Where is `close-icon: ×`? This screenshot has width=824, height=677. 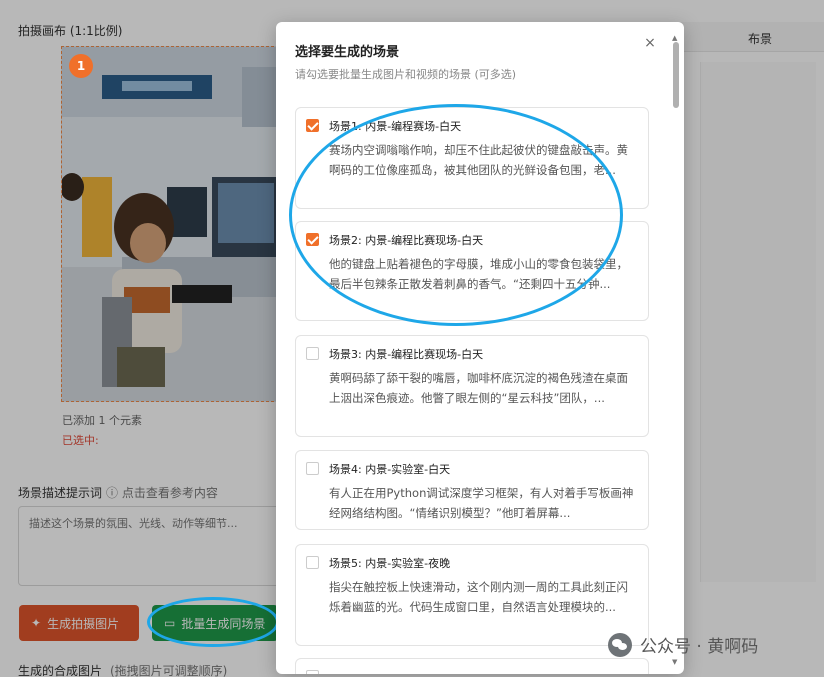 close-icon: × is located at coordinates (650, 43).